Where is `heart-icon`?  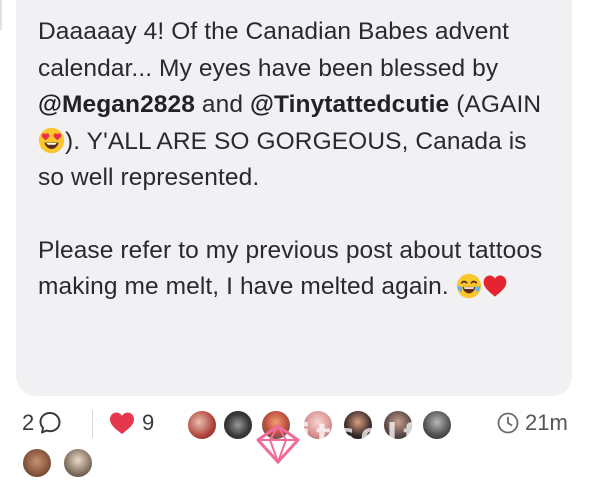
heart-icon is located at coordinates (122, 423).